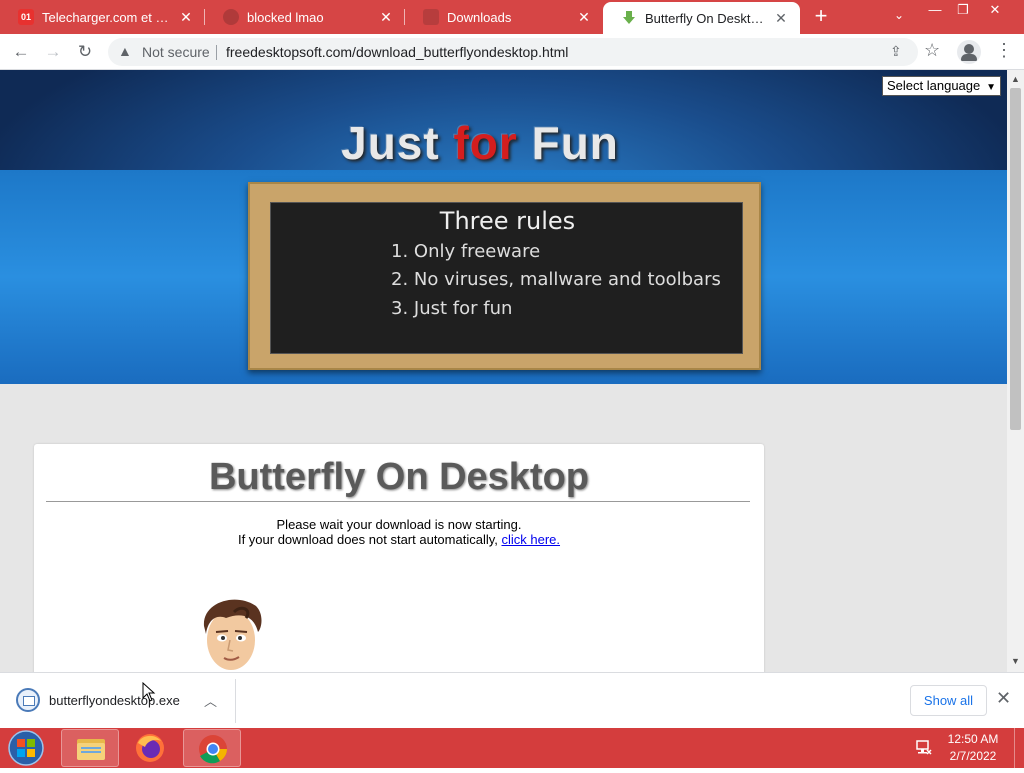 The height and width of the screenshot is (773, 1024). What do you see at coordinates (1019, 748) in the screenshot?
I see `show-desktop-button` at bounding box center [1019, 748].